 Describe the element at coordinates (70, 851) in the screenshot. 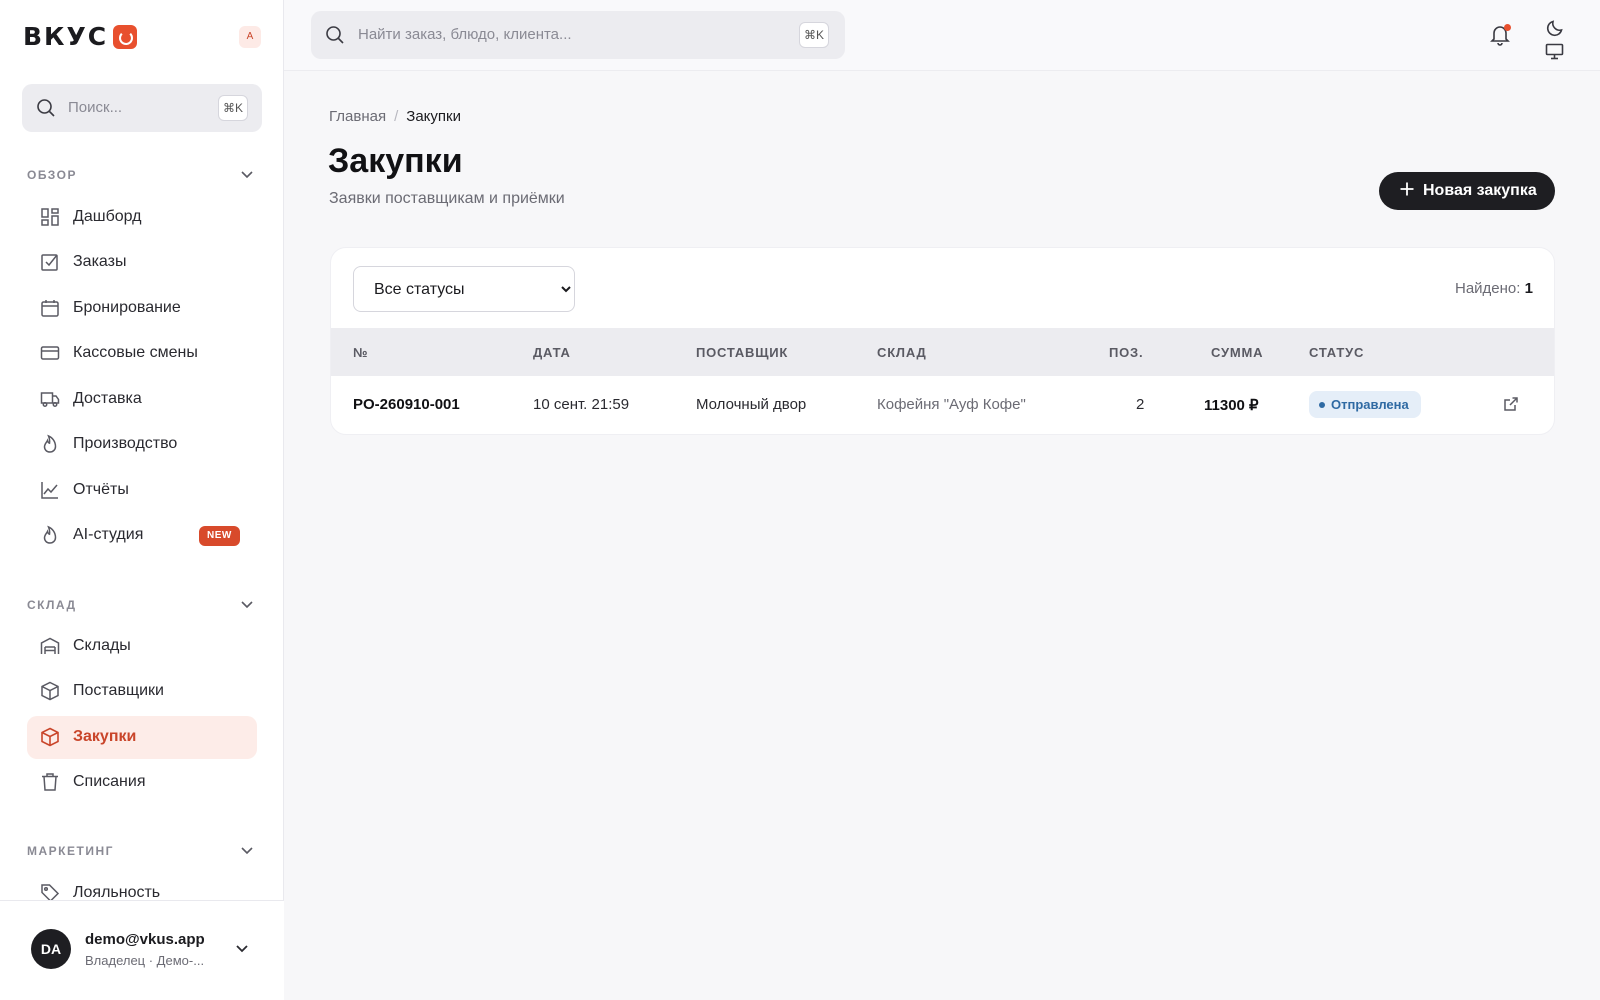

I see `group-title-marketing: МАРКЕТИНГ` at that location.